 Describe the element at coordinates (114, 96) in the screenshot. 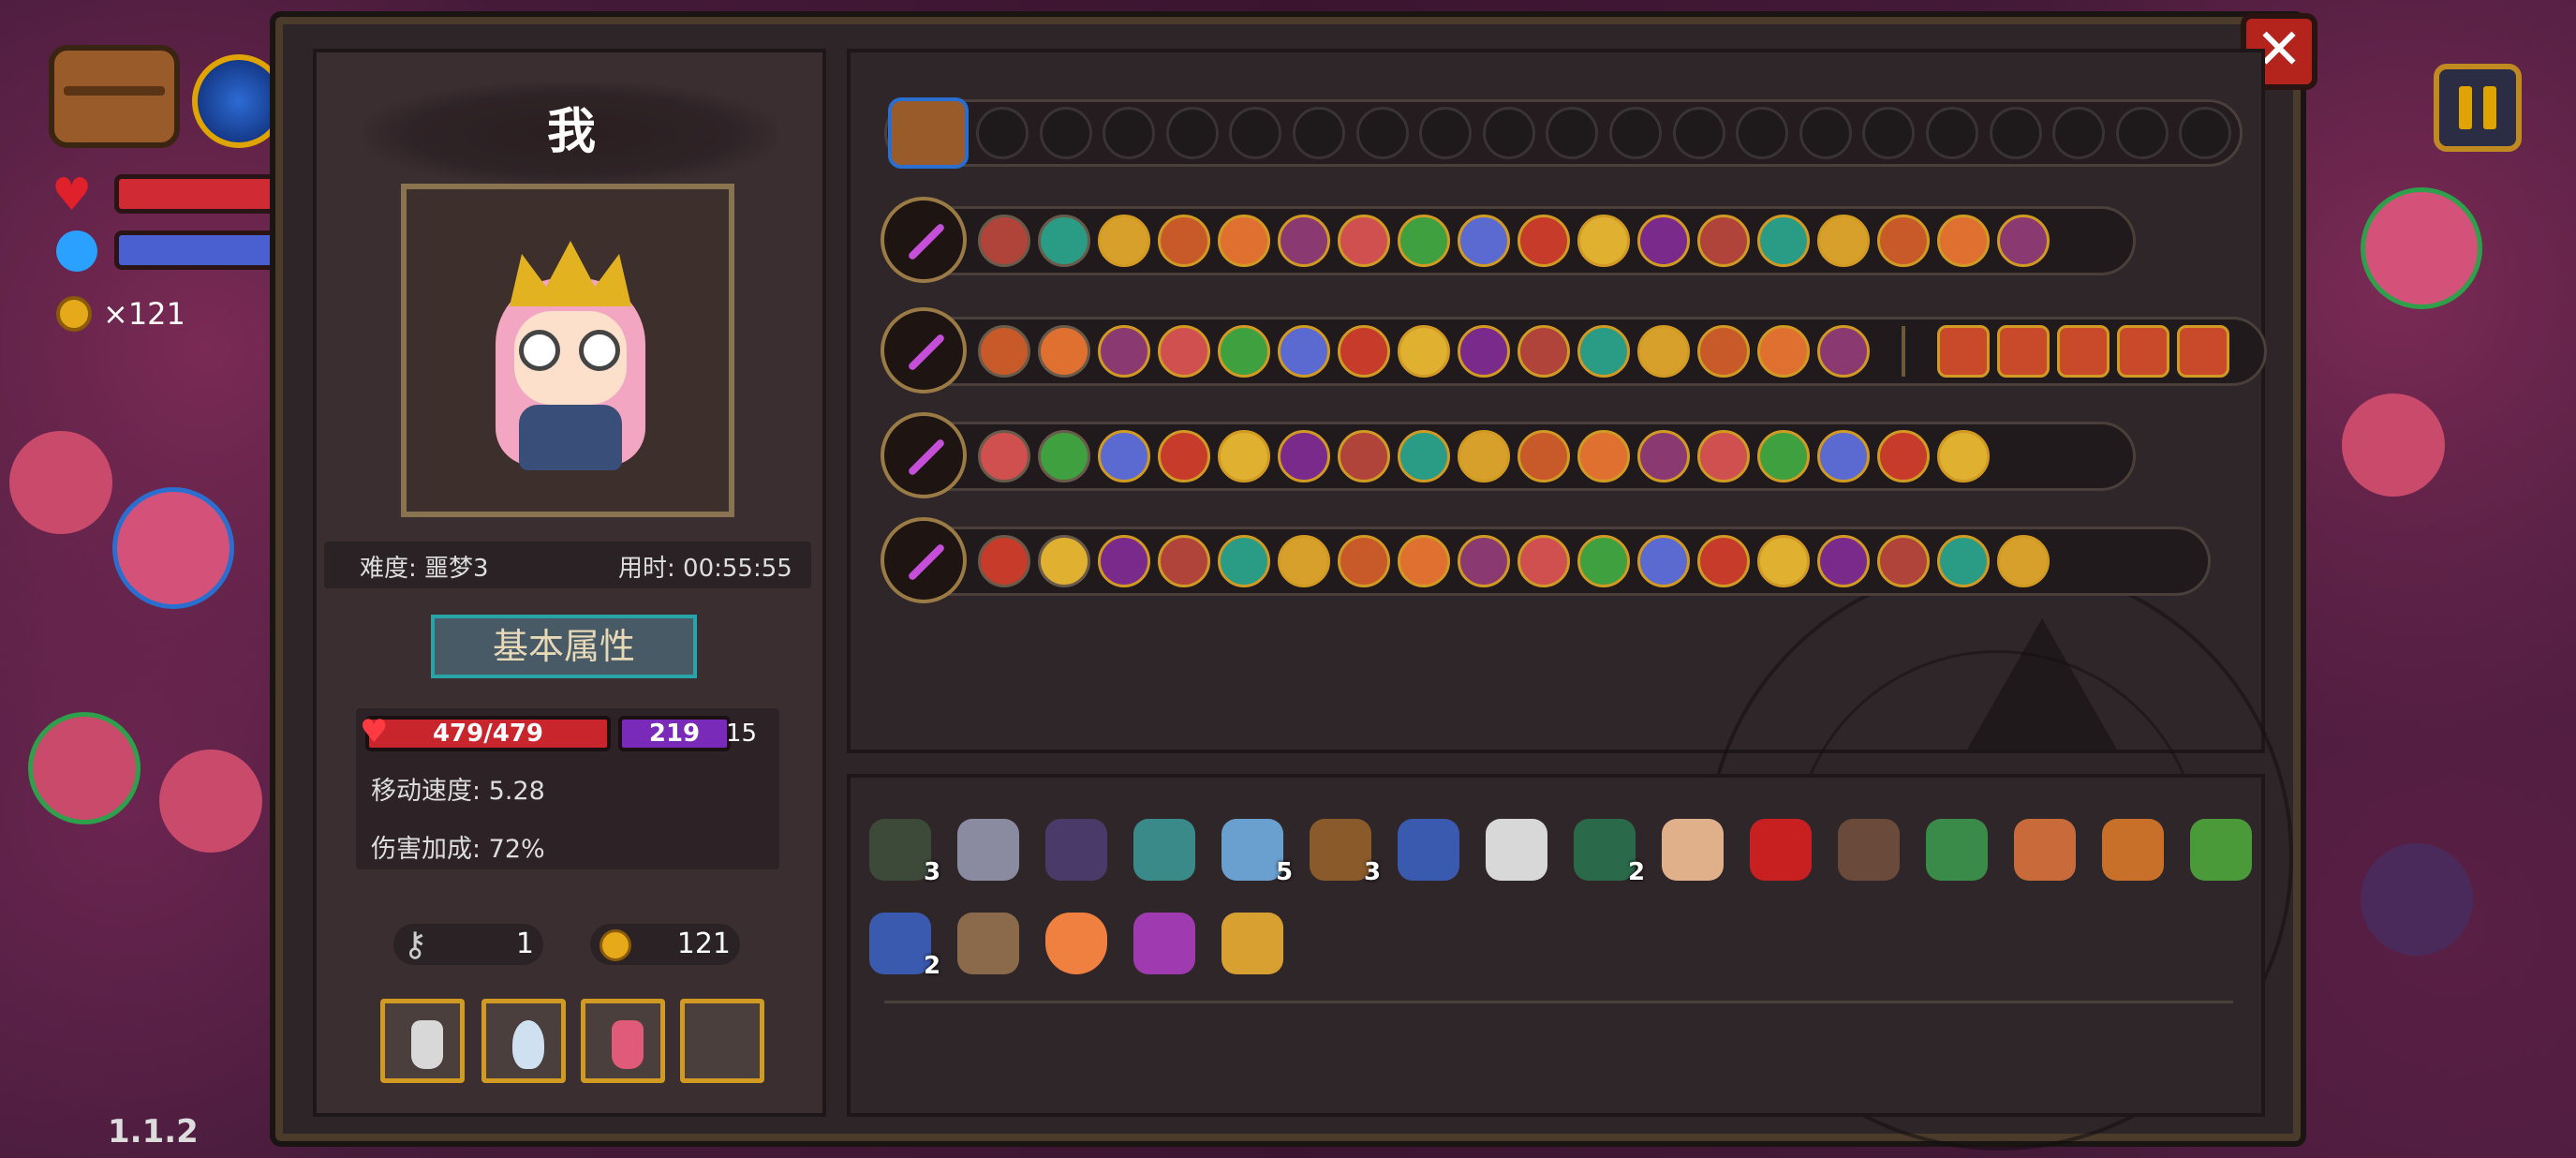

I see `inventory-bag-button` at that location.